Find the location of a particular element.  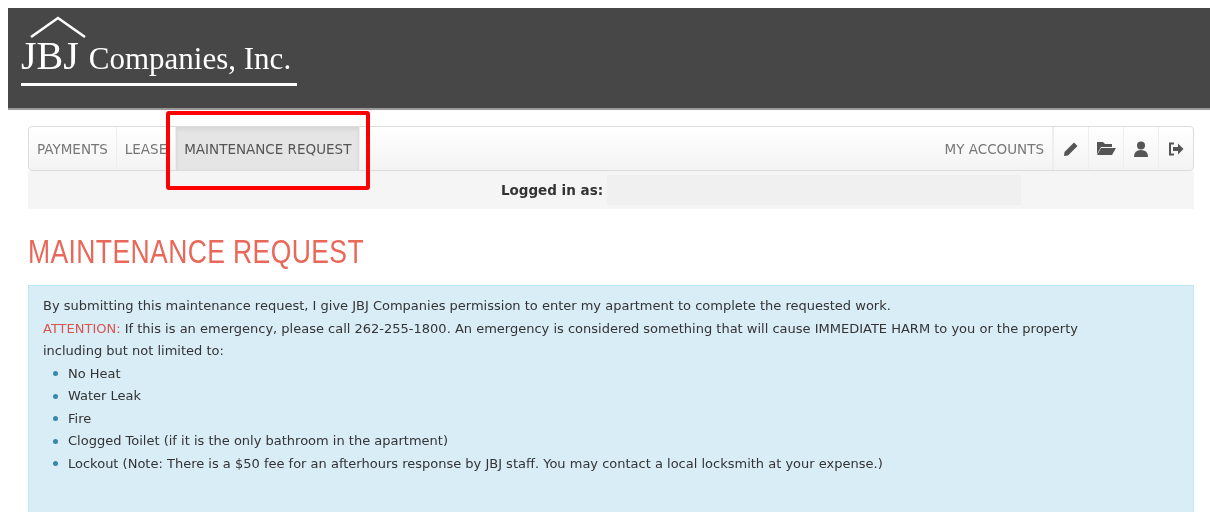

emergency-item: Clogged Toilet (if it is the only bathroom in the apartment) is located at coordinates (258, 441).